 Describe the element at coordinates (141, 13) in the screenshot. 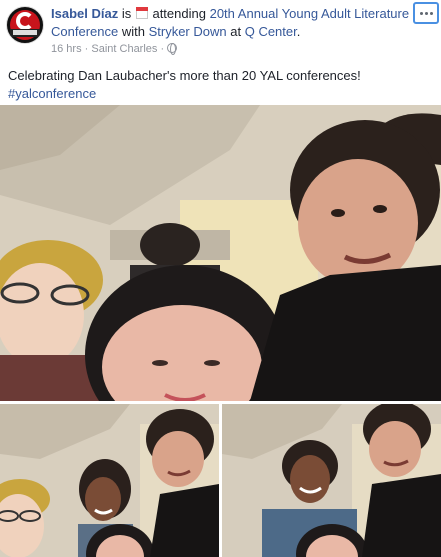

I see `calendar-icon` at that location.